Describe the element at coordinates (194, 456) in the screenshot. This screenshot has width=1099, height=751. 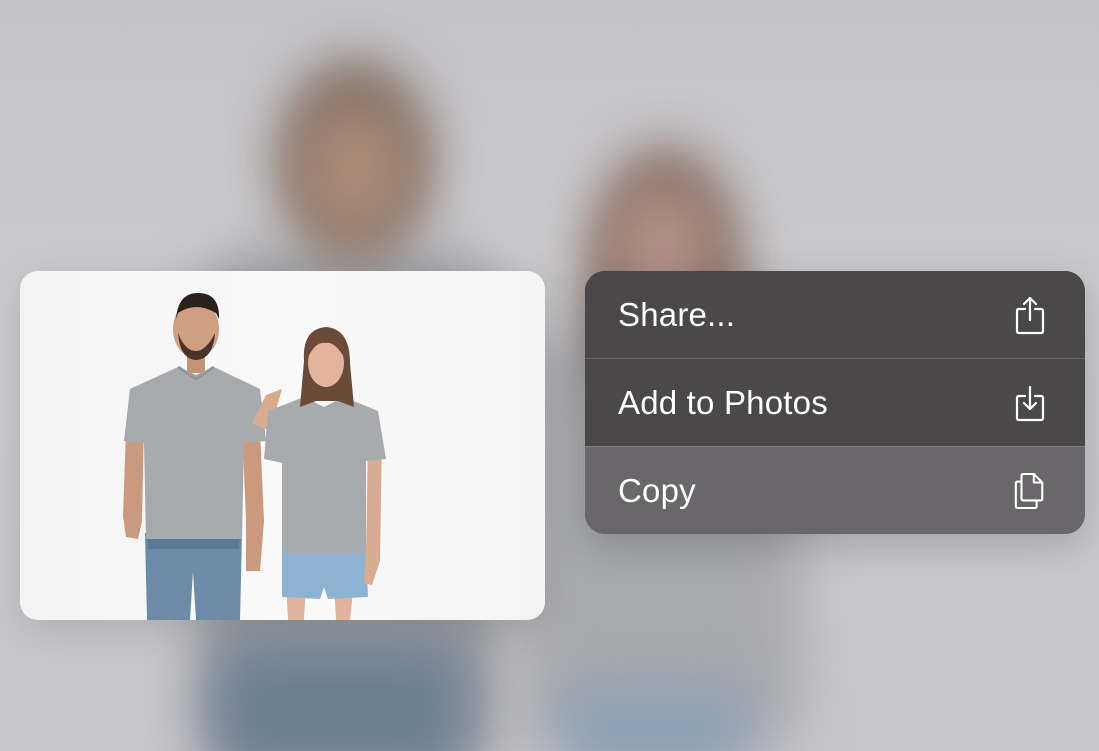
I see `man-figure` at that location.